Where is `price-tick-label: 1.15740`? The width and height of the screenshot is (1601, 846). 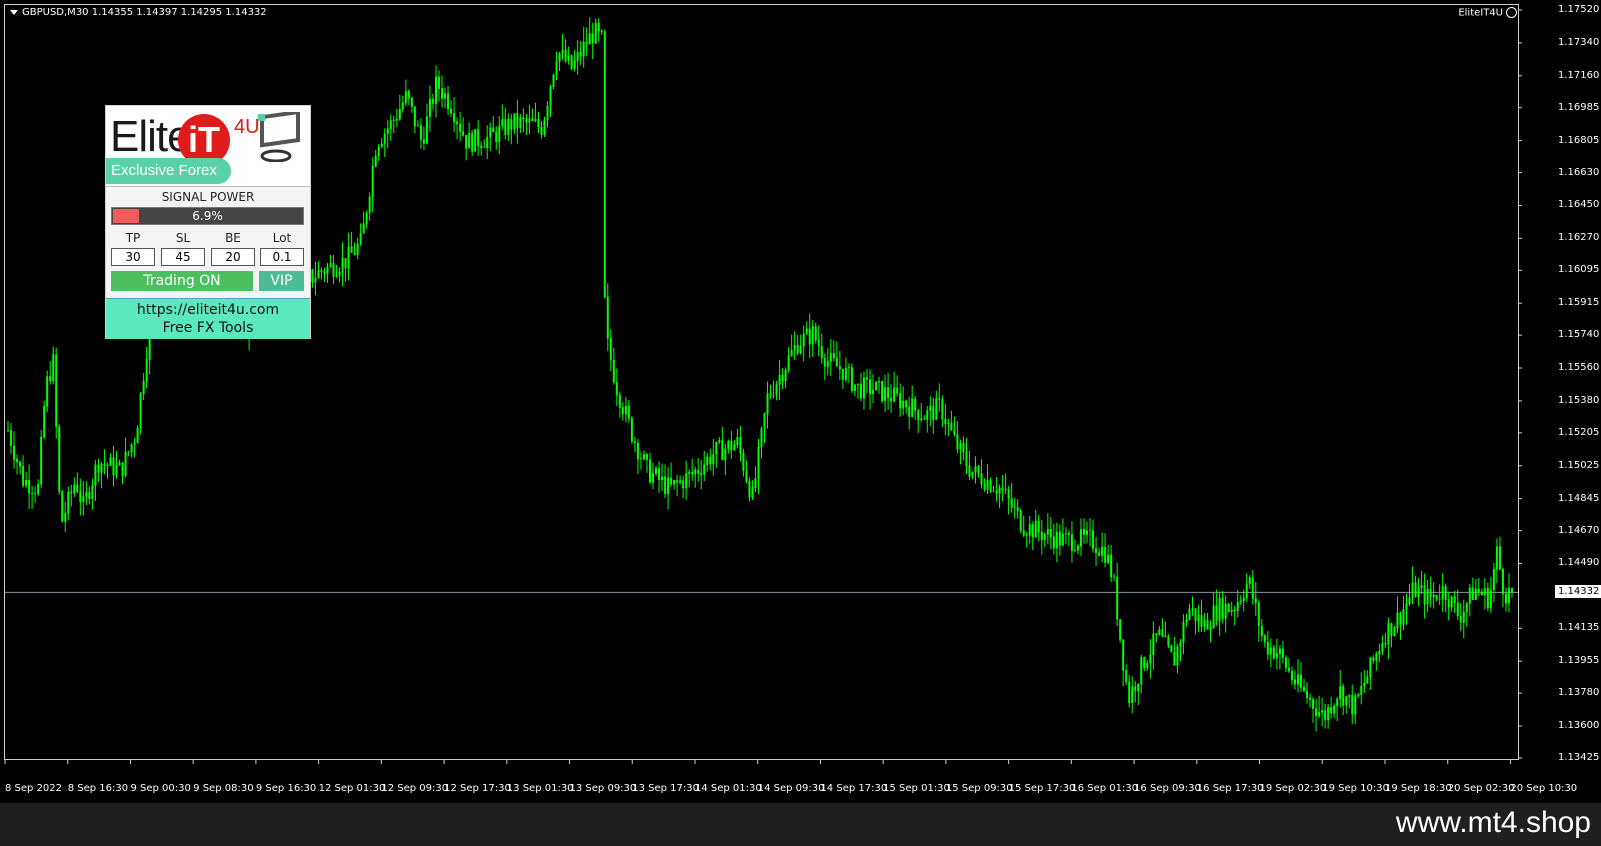
price-tick-label: 1.15740 is located at coordinates (1579, 335).